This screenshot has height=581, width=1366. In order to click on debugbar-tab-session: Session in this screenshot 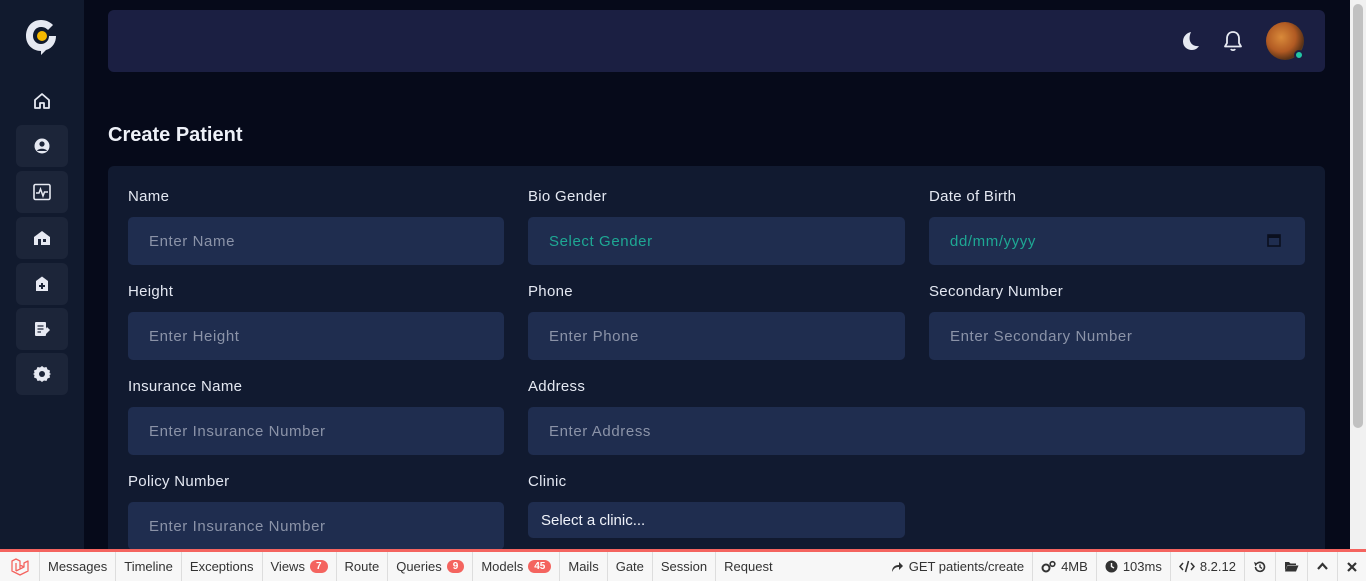, I will do `click(685, 566)`.